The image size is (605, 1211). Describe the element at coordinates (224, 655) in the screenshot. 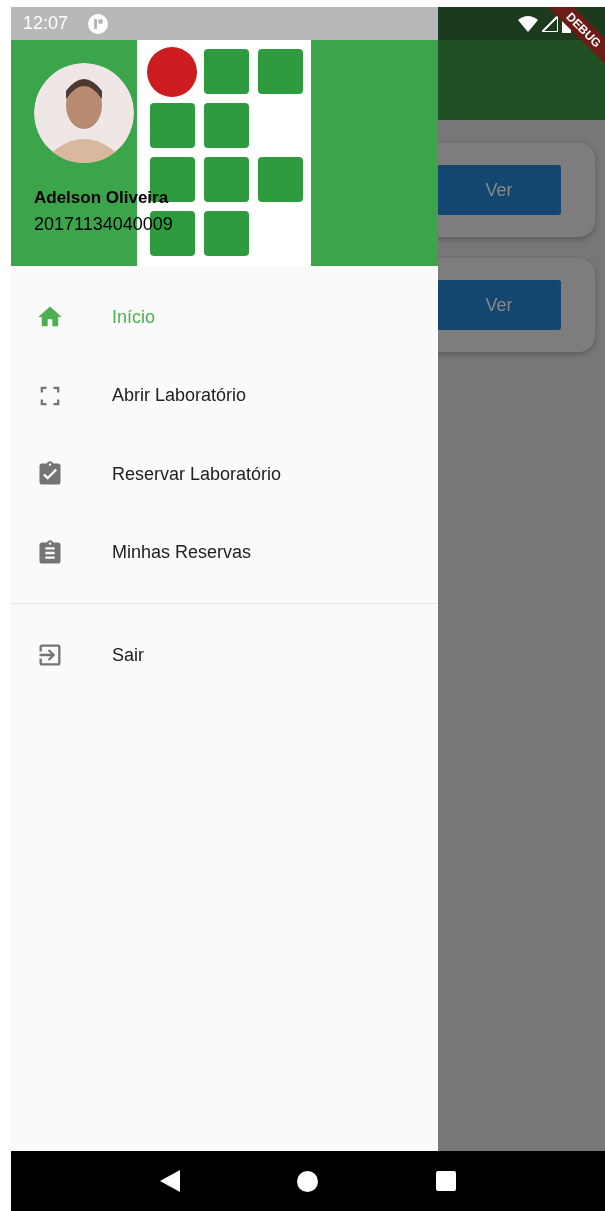

I see `drawer-menu-item: Sair` at that location.